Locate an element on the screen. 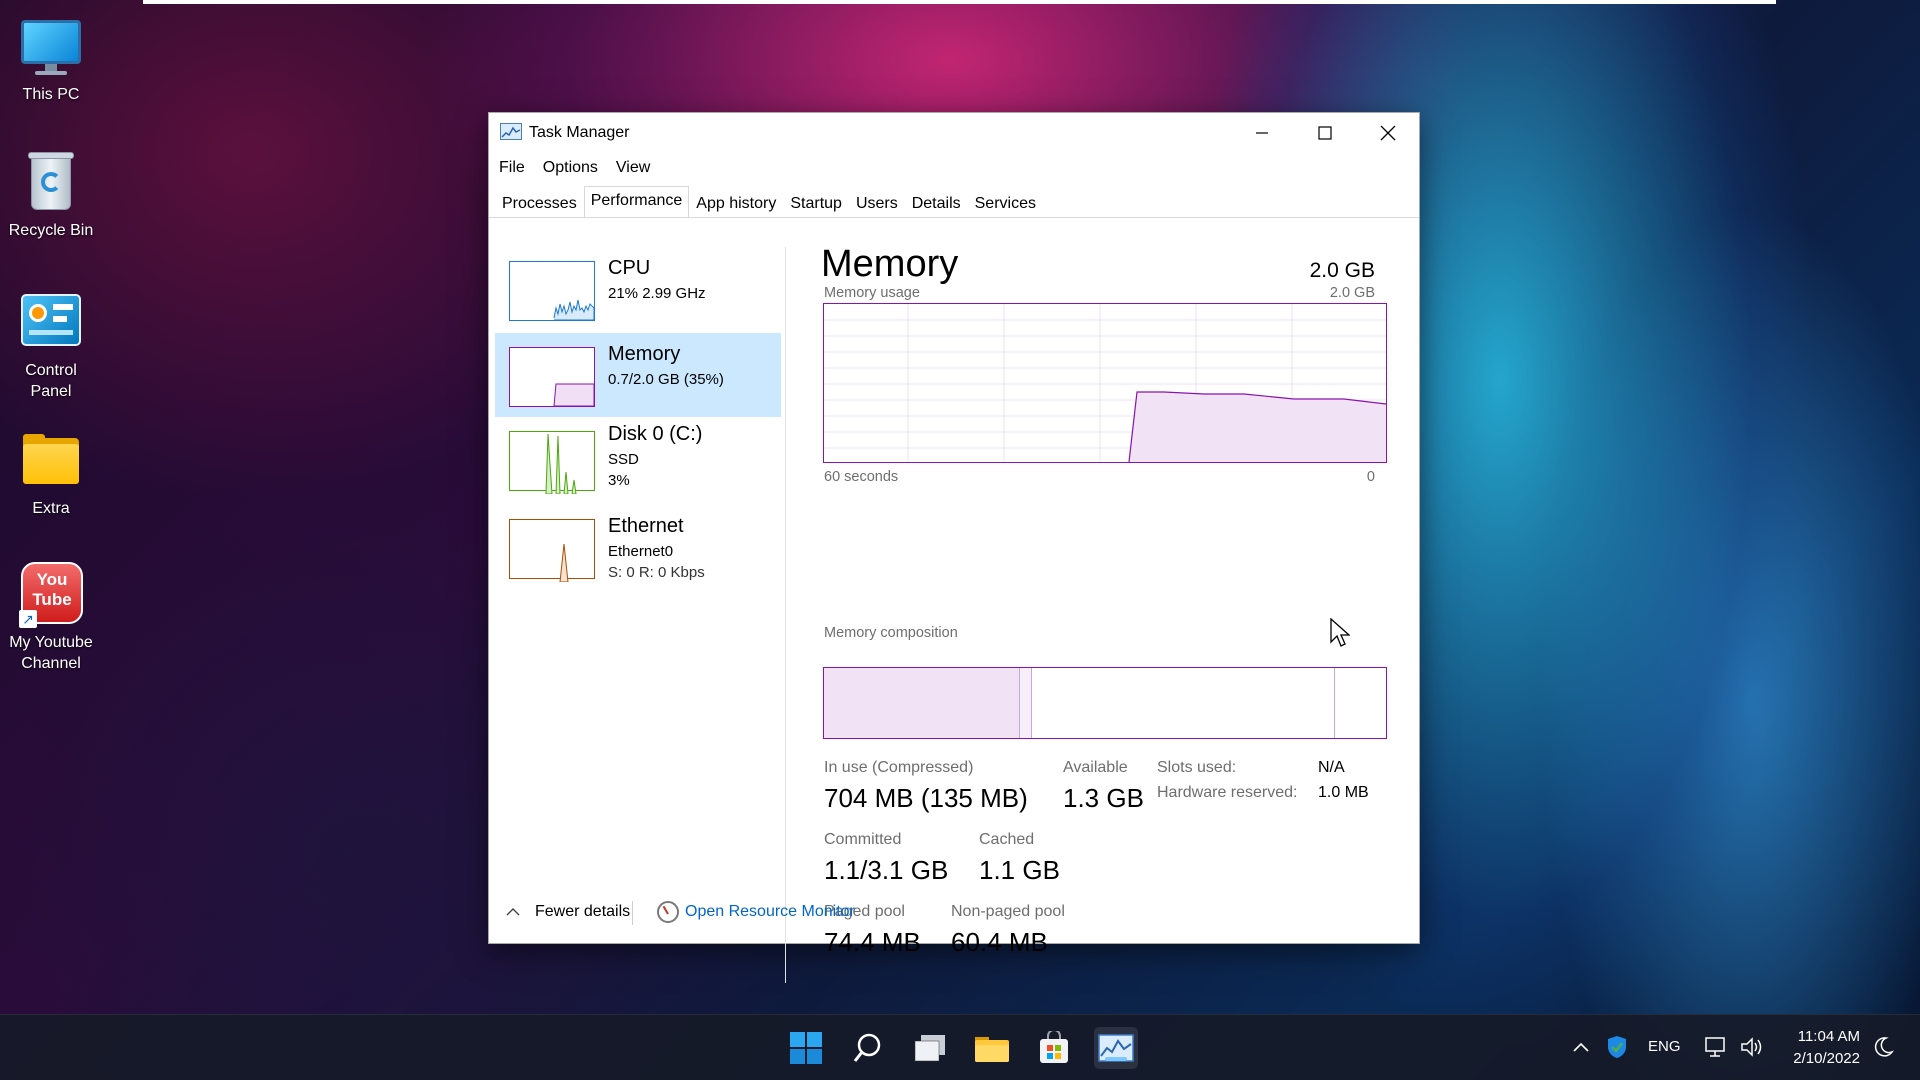  sidebar-item-detail: Ethernet0 is located at coordinates (641, 551).